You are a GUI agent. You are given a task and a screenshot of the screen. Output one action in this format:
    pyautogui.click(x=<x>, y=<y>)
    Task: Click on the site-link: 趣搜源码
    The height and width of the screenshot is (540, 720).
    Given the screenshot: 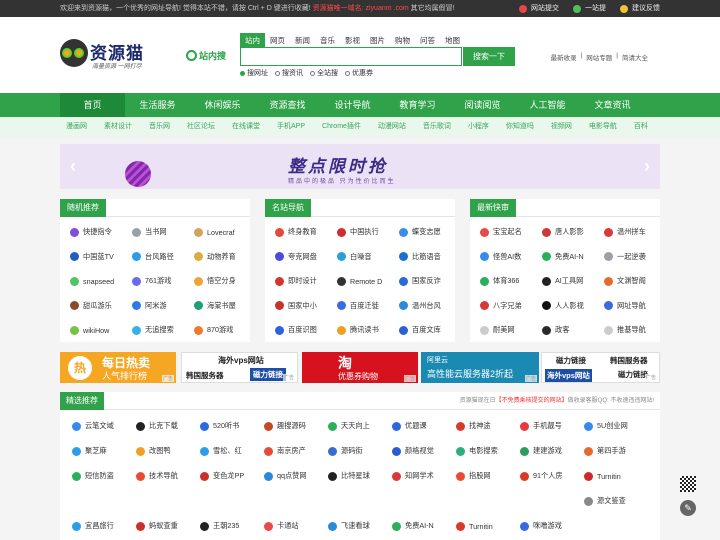 What is the action you would take?
    pyautogui.click(x=296, y=426)
    